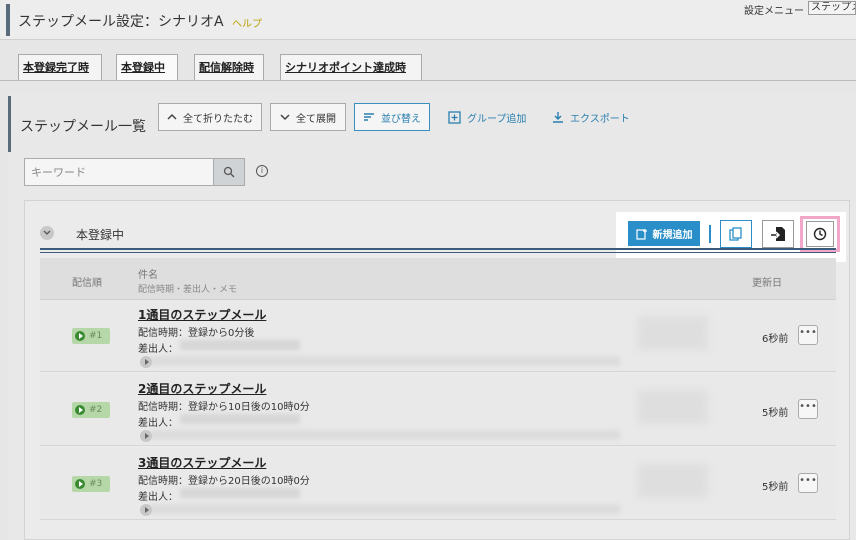 This screenshot has height=540, width=856. Describe the element at coordinates (100, 235) in the screenshot. I see `group-name: 本登録中` at that location.